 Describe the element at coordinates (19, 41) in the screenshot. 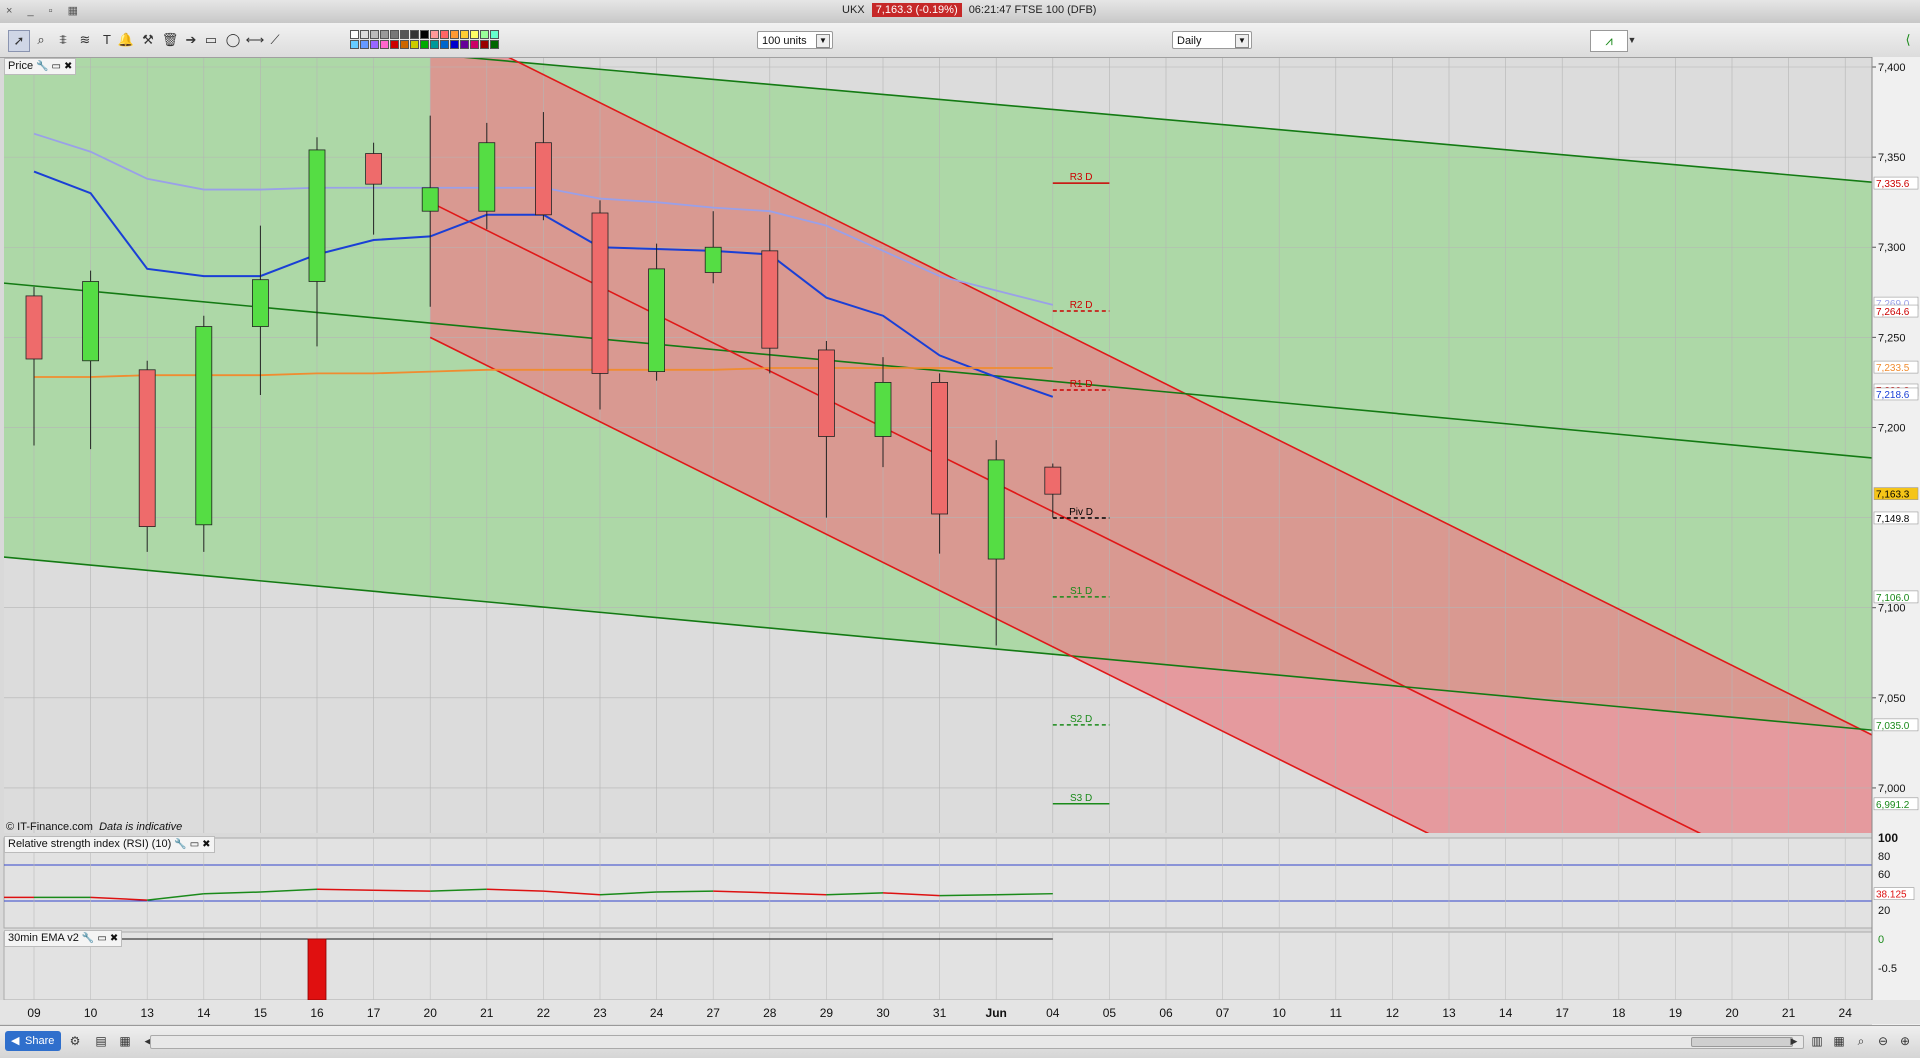

I see `pointer-icon: ➚` at that location.